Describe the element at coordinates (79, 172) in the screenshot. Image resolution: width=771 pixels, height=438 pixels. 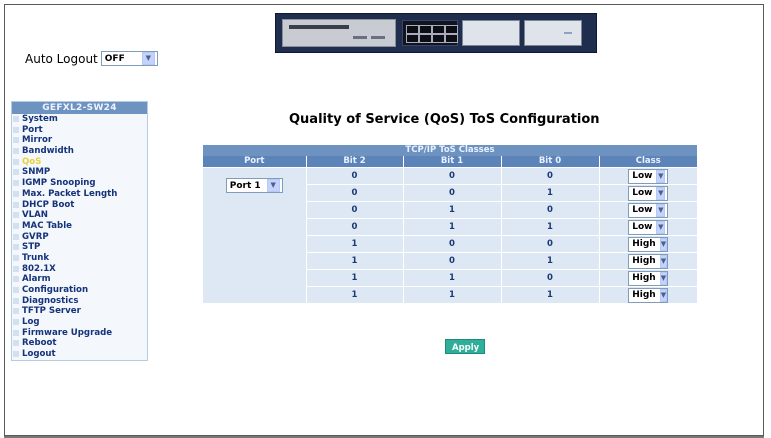
I see `sidebar-item-snmp: SNMP` at that location.